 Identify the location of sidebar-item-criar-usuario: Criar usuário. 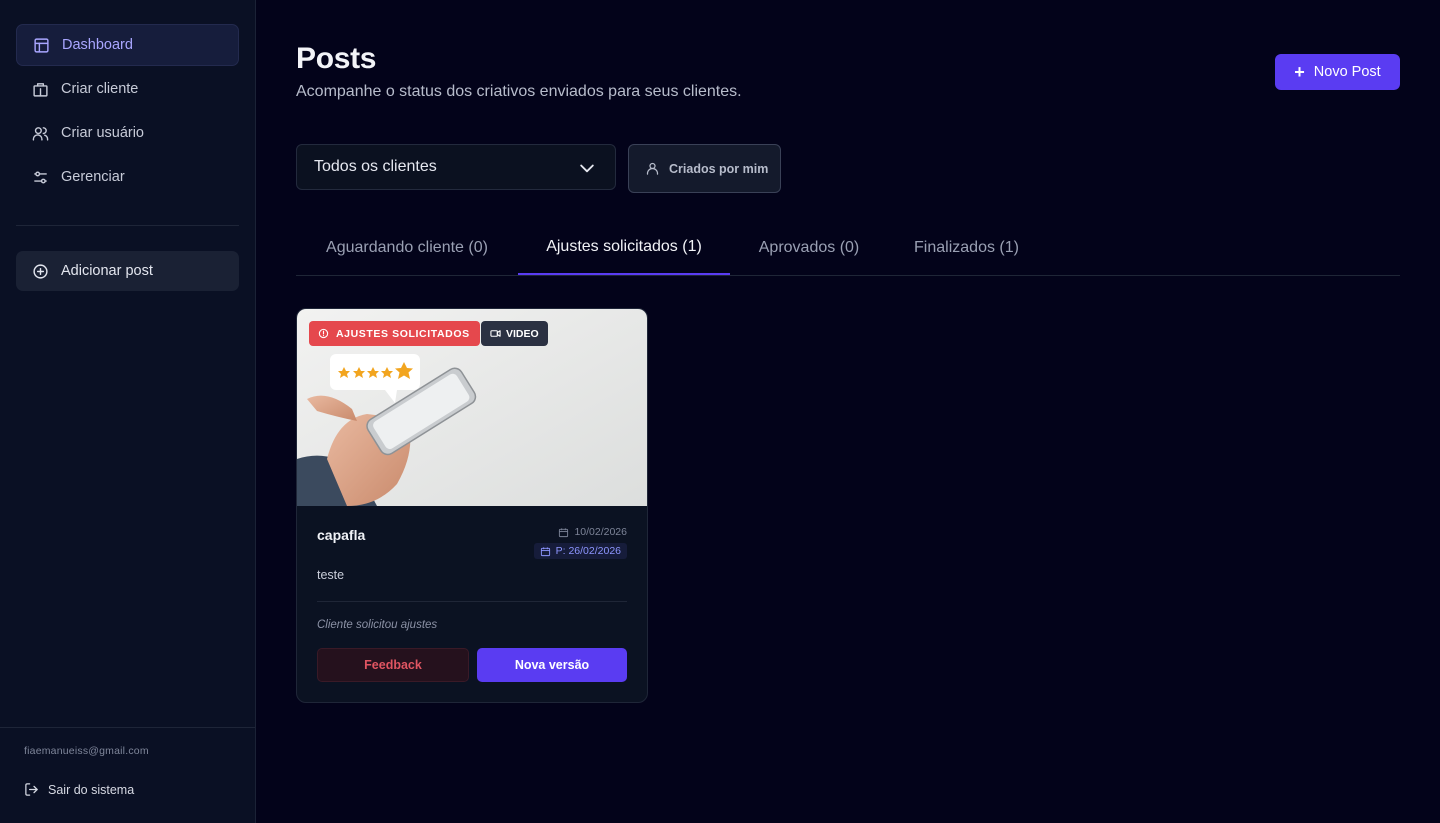
(127, 133).